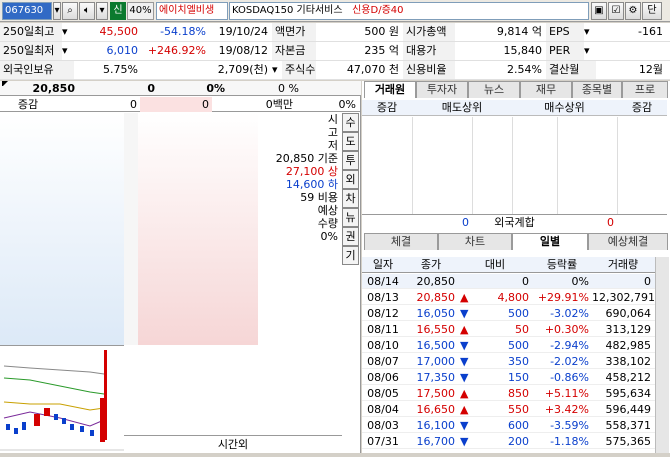 Image resolution: width=670 pixels, height=457 pixels. Describe the element at coordinates (514, 329) in the screenshot. I see `daily-row: 08/11 16,550 50 +0.30% 313,129 ▲` at that location.